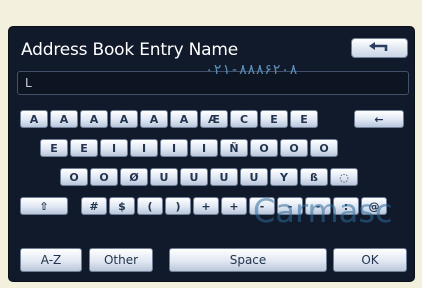 This screenshot has height=288, width=422. What do you see at coordinates (214, 119) in the screenshot?
I see `key: Æ` at bounding box center [214, 119].